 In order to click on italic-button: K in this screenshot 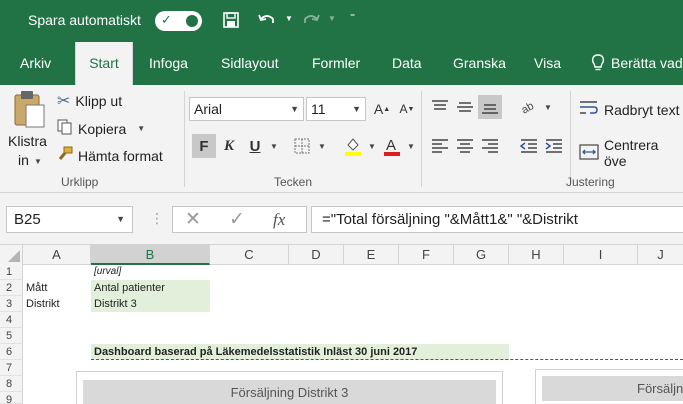, I will do `click(229, 146)`.